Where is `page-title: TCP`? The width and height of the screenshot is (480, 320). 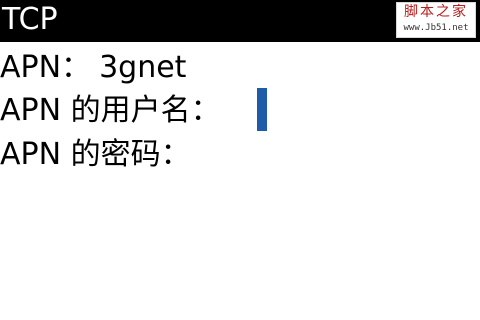 page-title: TCP is located at coordinates (30, 19).